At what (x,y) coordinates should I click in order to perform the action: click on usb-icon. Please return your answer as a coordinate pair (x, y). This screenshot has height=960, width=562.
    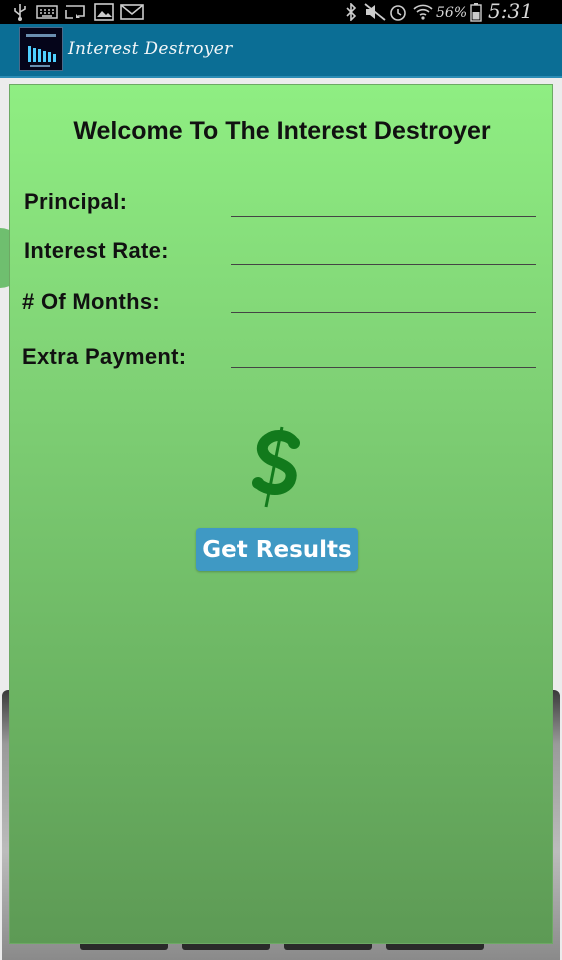
    Looking at the image, I should click on (20, 12).